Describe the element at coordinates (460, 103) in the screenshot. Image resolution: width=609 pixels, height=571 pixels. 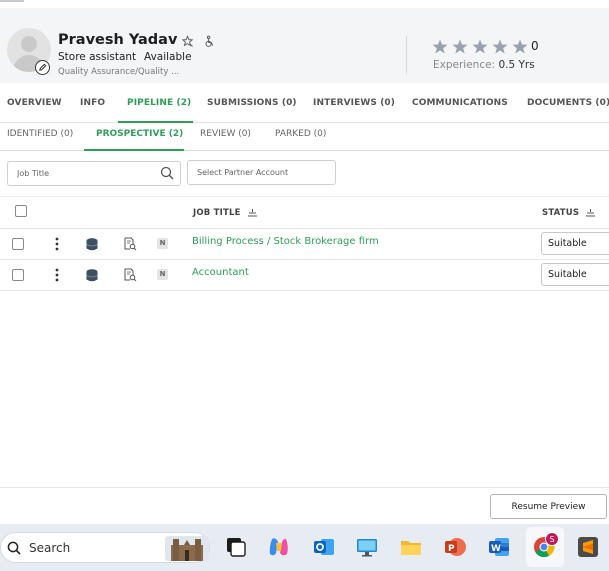
I see `tab-communications: COMMUNICATIONS` at that location.